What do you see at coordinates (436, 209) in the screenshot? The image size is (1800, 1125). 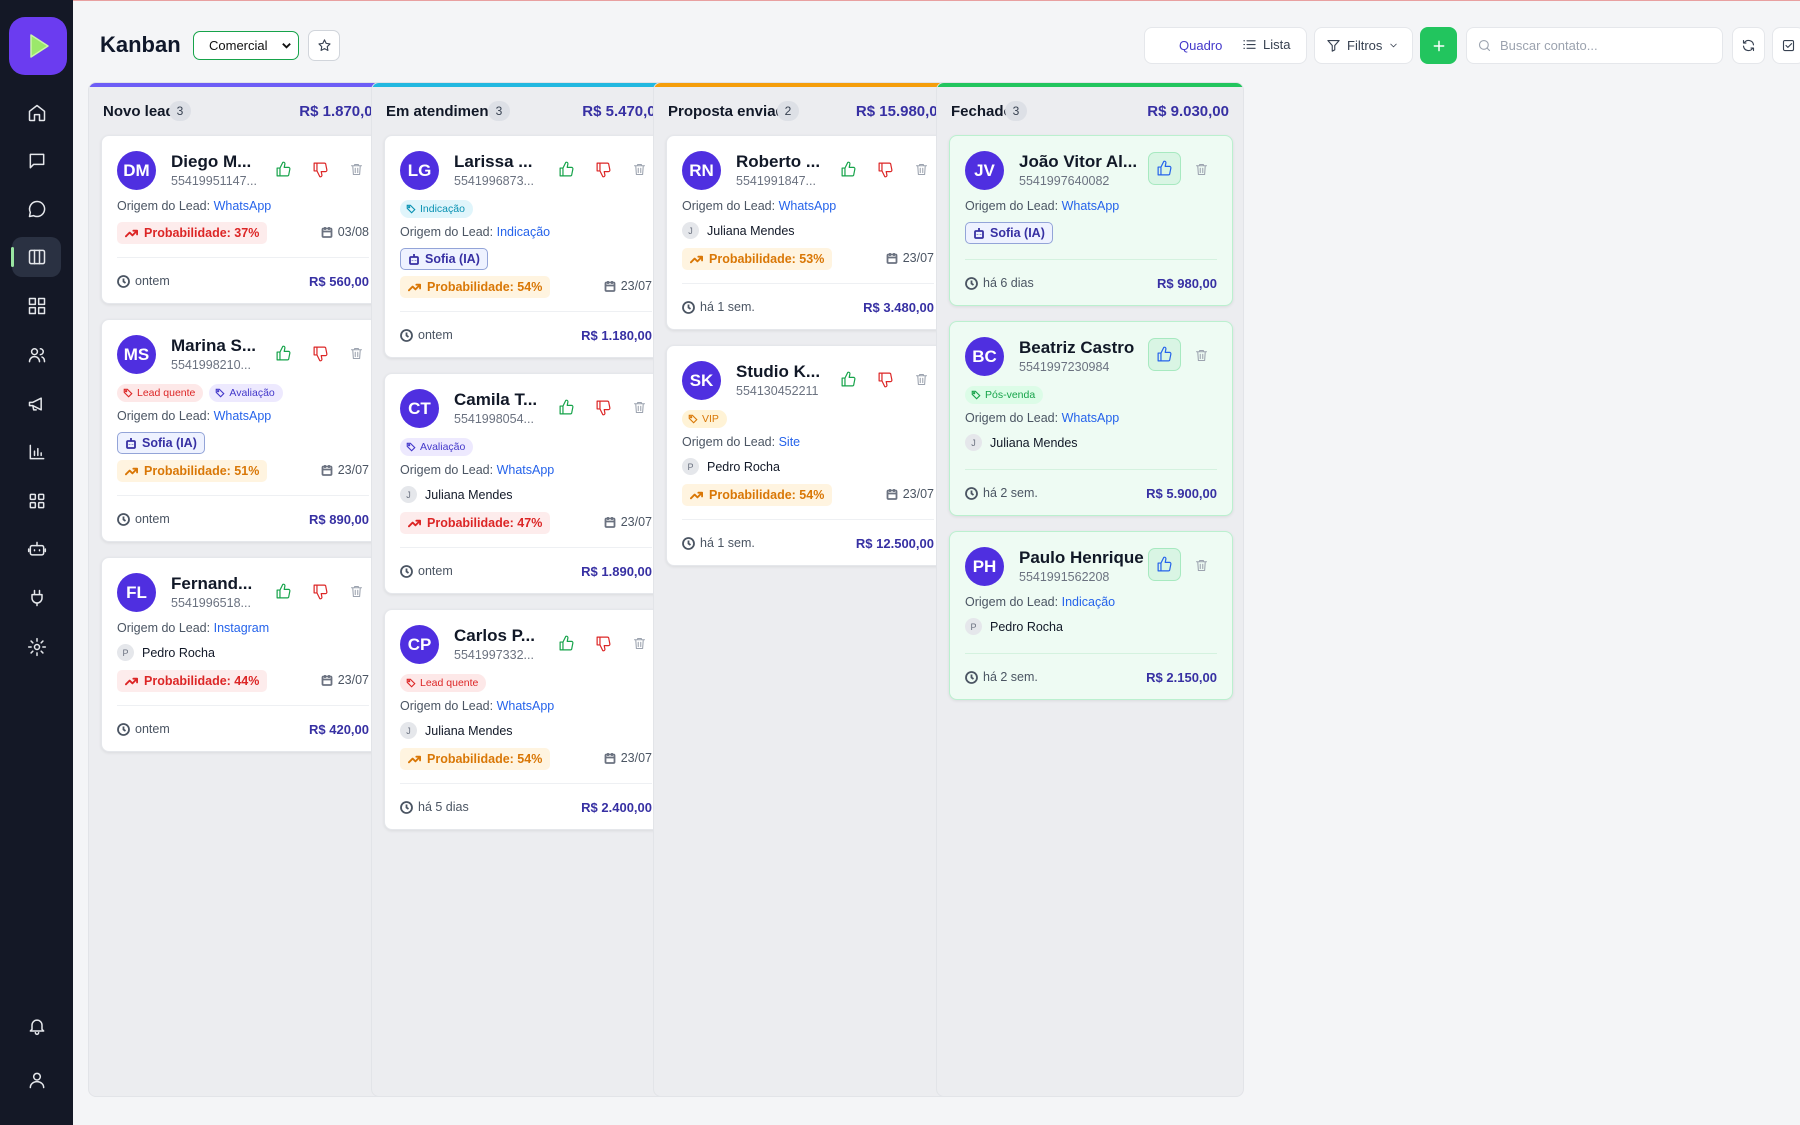 I see `tag-indicacao: Indicação` at bounding box center [436, 209].